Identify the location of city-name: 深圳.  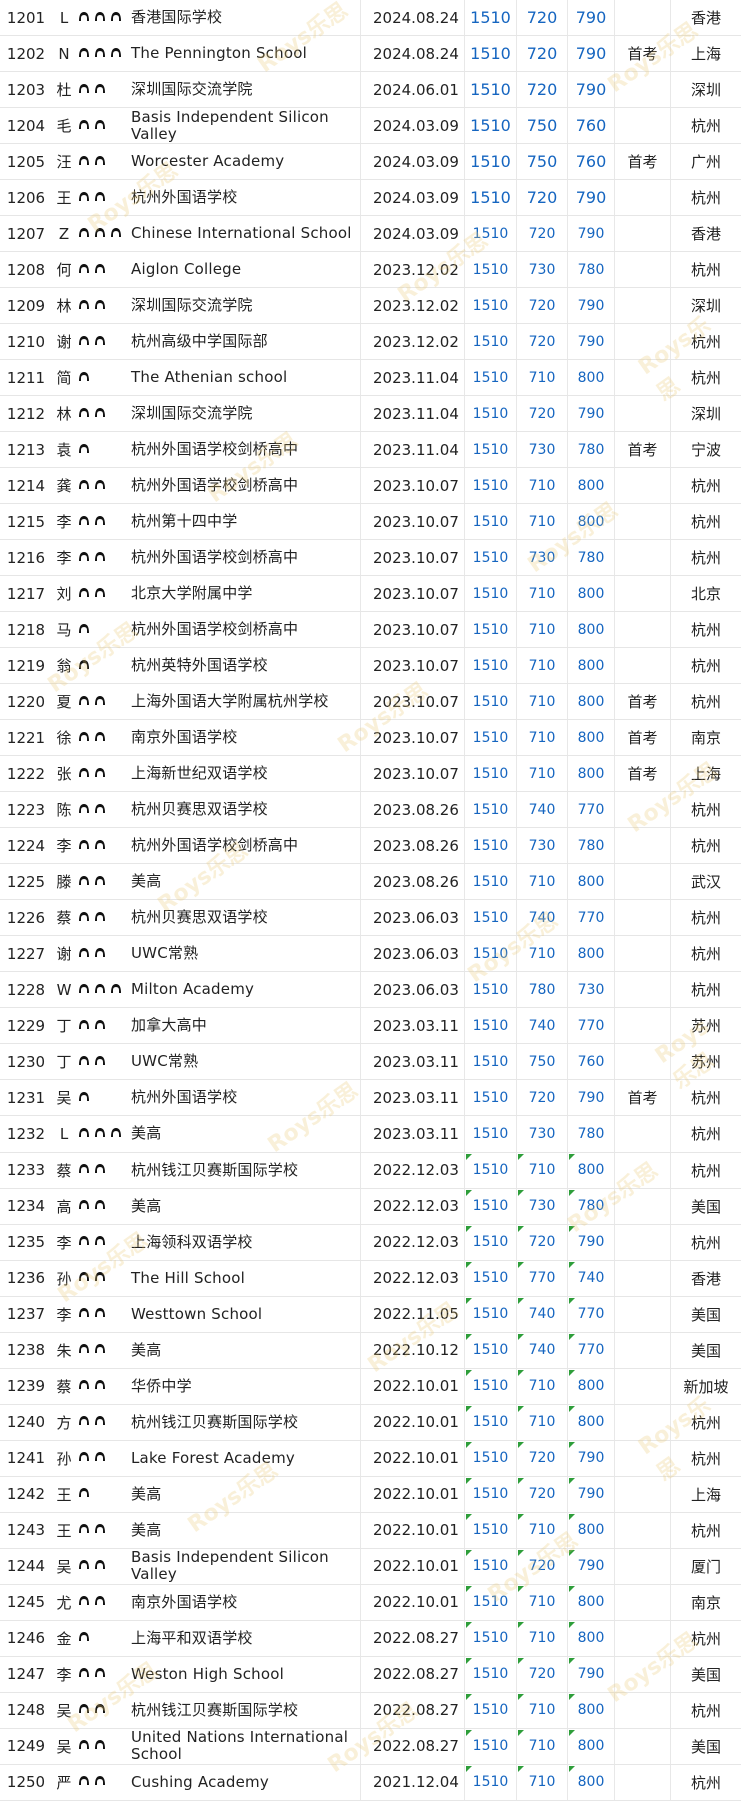
(705, 306).